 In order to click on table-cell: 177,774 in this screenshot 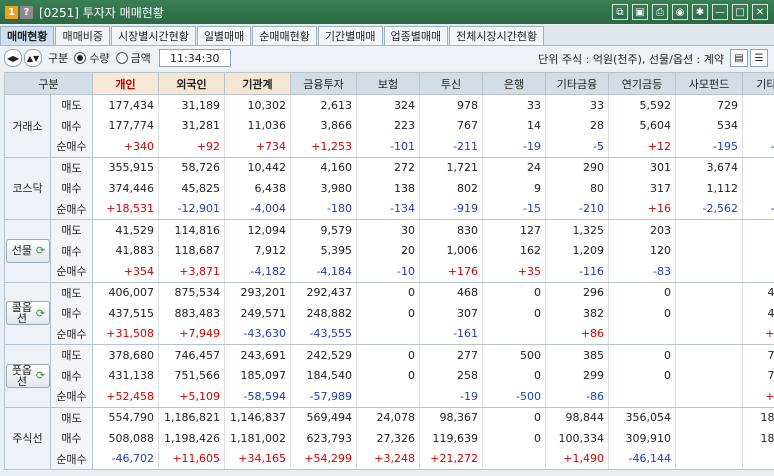, I will do `click(125, 125)`.